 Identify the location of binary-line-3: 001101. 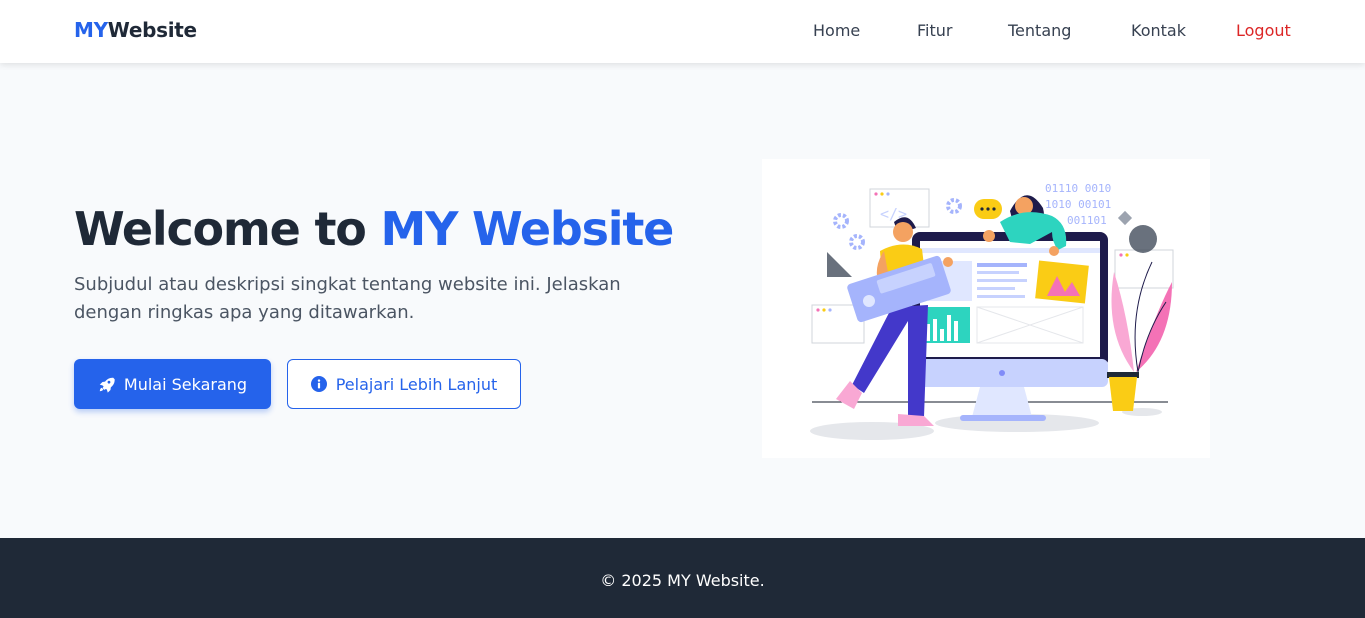
(1087, 220).